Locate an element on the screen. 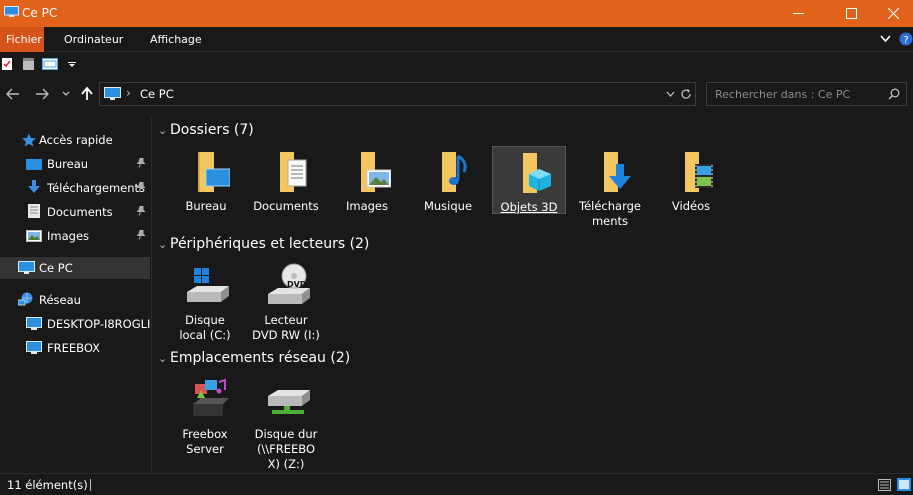  section-title: Périphériques et lecteurs (2) is located at coordinates (270, 244).